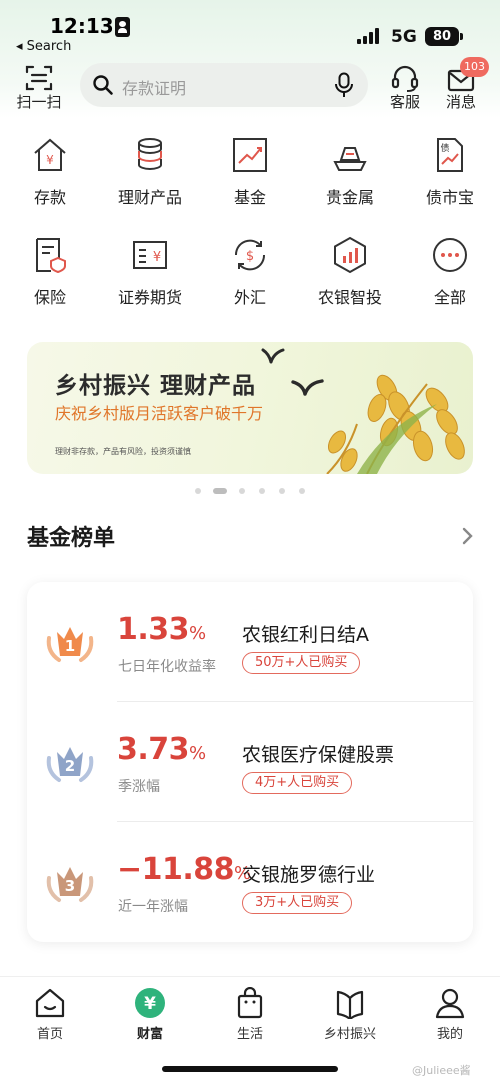 This screenshot has width=500, height=1084. I want to click on more-dots-icon, so click(450, 255).